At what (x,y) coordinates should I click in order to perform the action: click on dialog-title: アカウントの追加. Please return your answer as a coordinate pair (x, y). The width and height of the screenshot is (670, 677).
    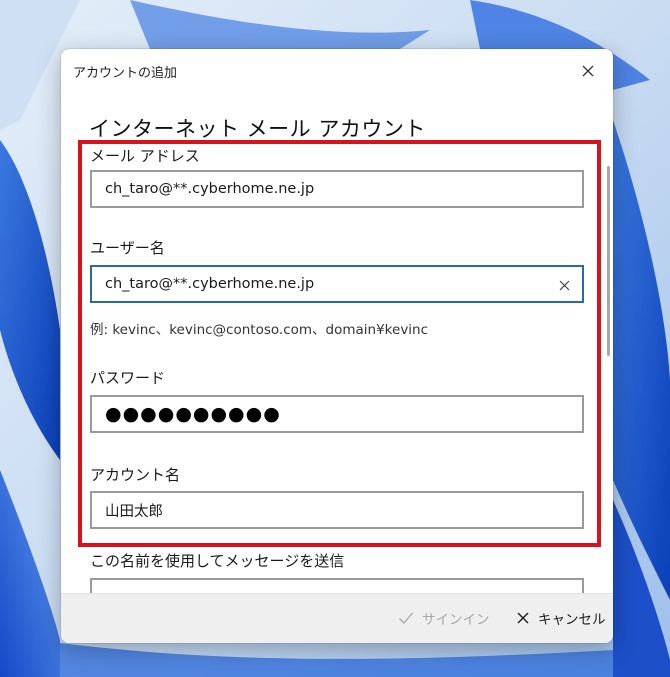
    Looking at the image, I should click on (125, 73).